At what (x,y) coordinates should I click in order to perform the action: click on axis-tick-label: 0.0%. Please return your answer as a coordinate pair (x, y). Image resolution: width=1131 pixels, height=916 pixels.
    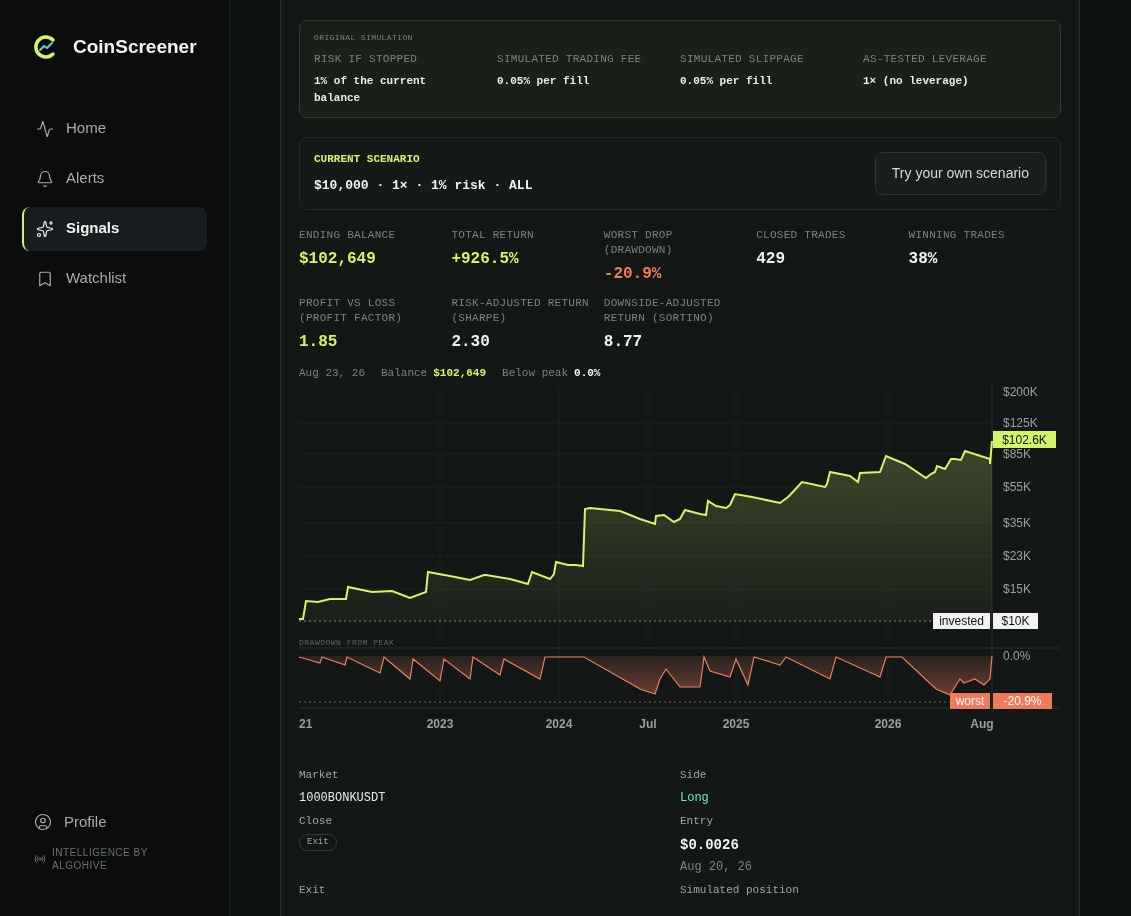
    Looking at the image, I should click on (1017, 655).